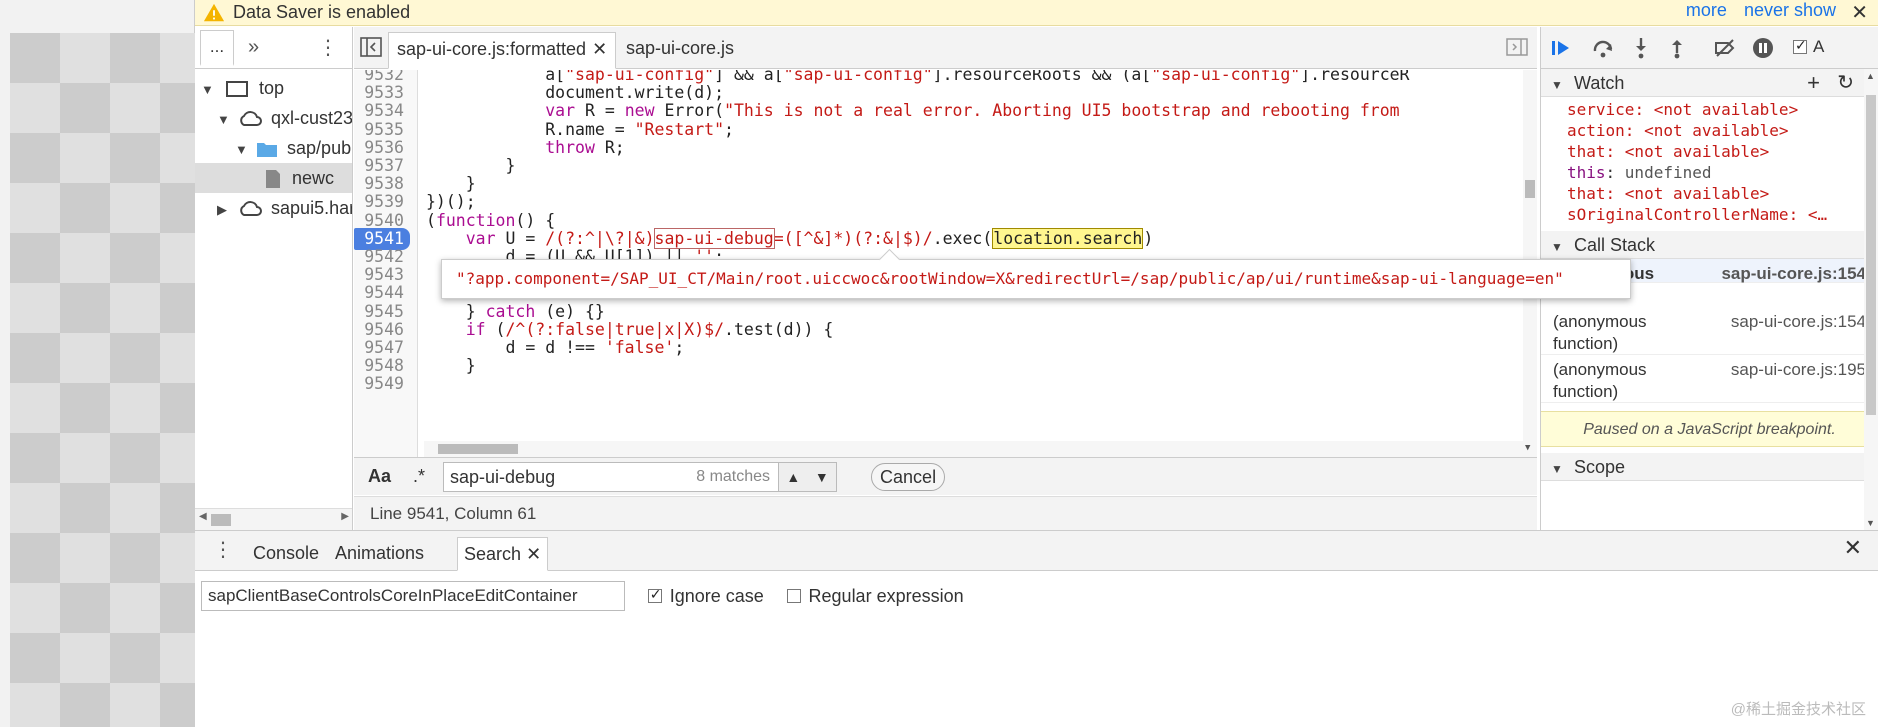 The image size is (1878, 727). I want to click on scope-title: Scope, so click(1600, 467).